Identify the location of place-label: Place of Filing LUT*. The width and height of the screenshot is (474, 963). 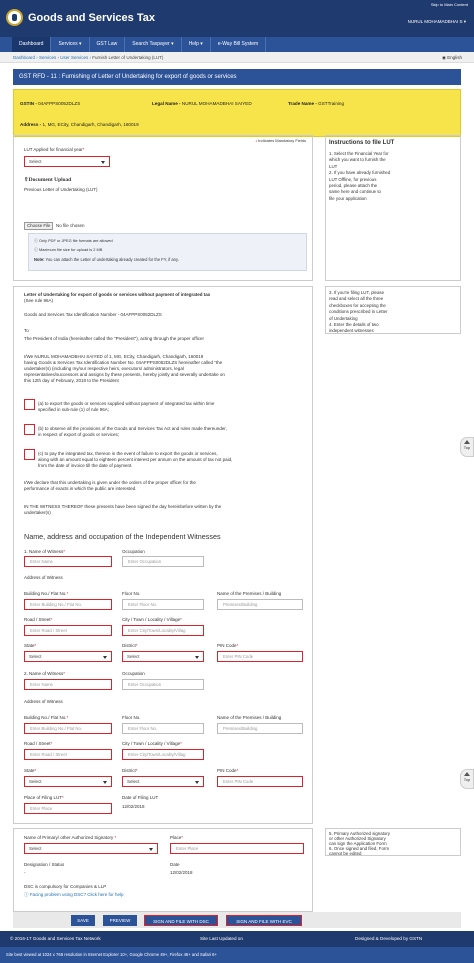
(44, 797).